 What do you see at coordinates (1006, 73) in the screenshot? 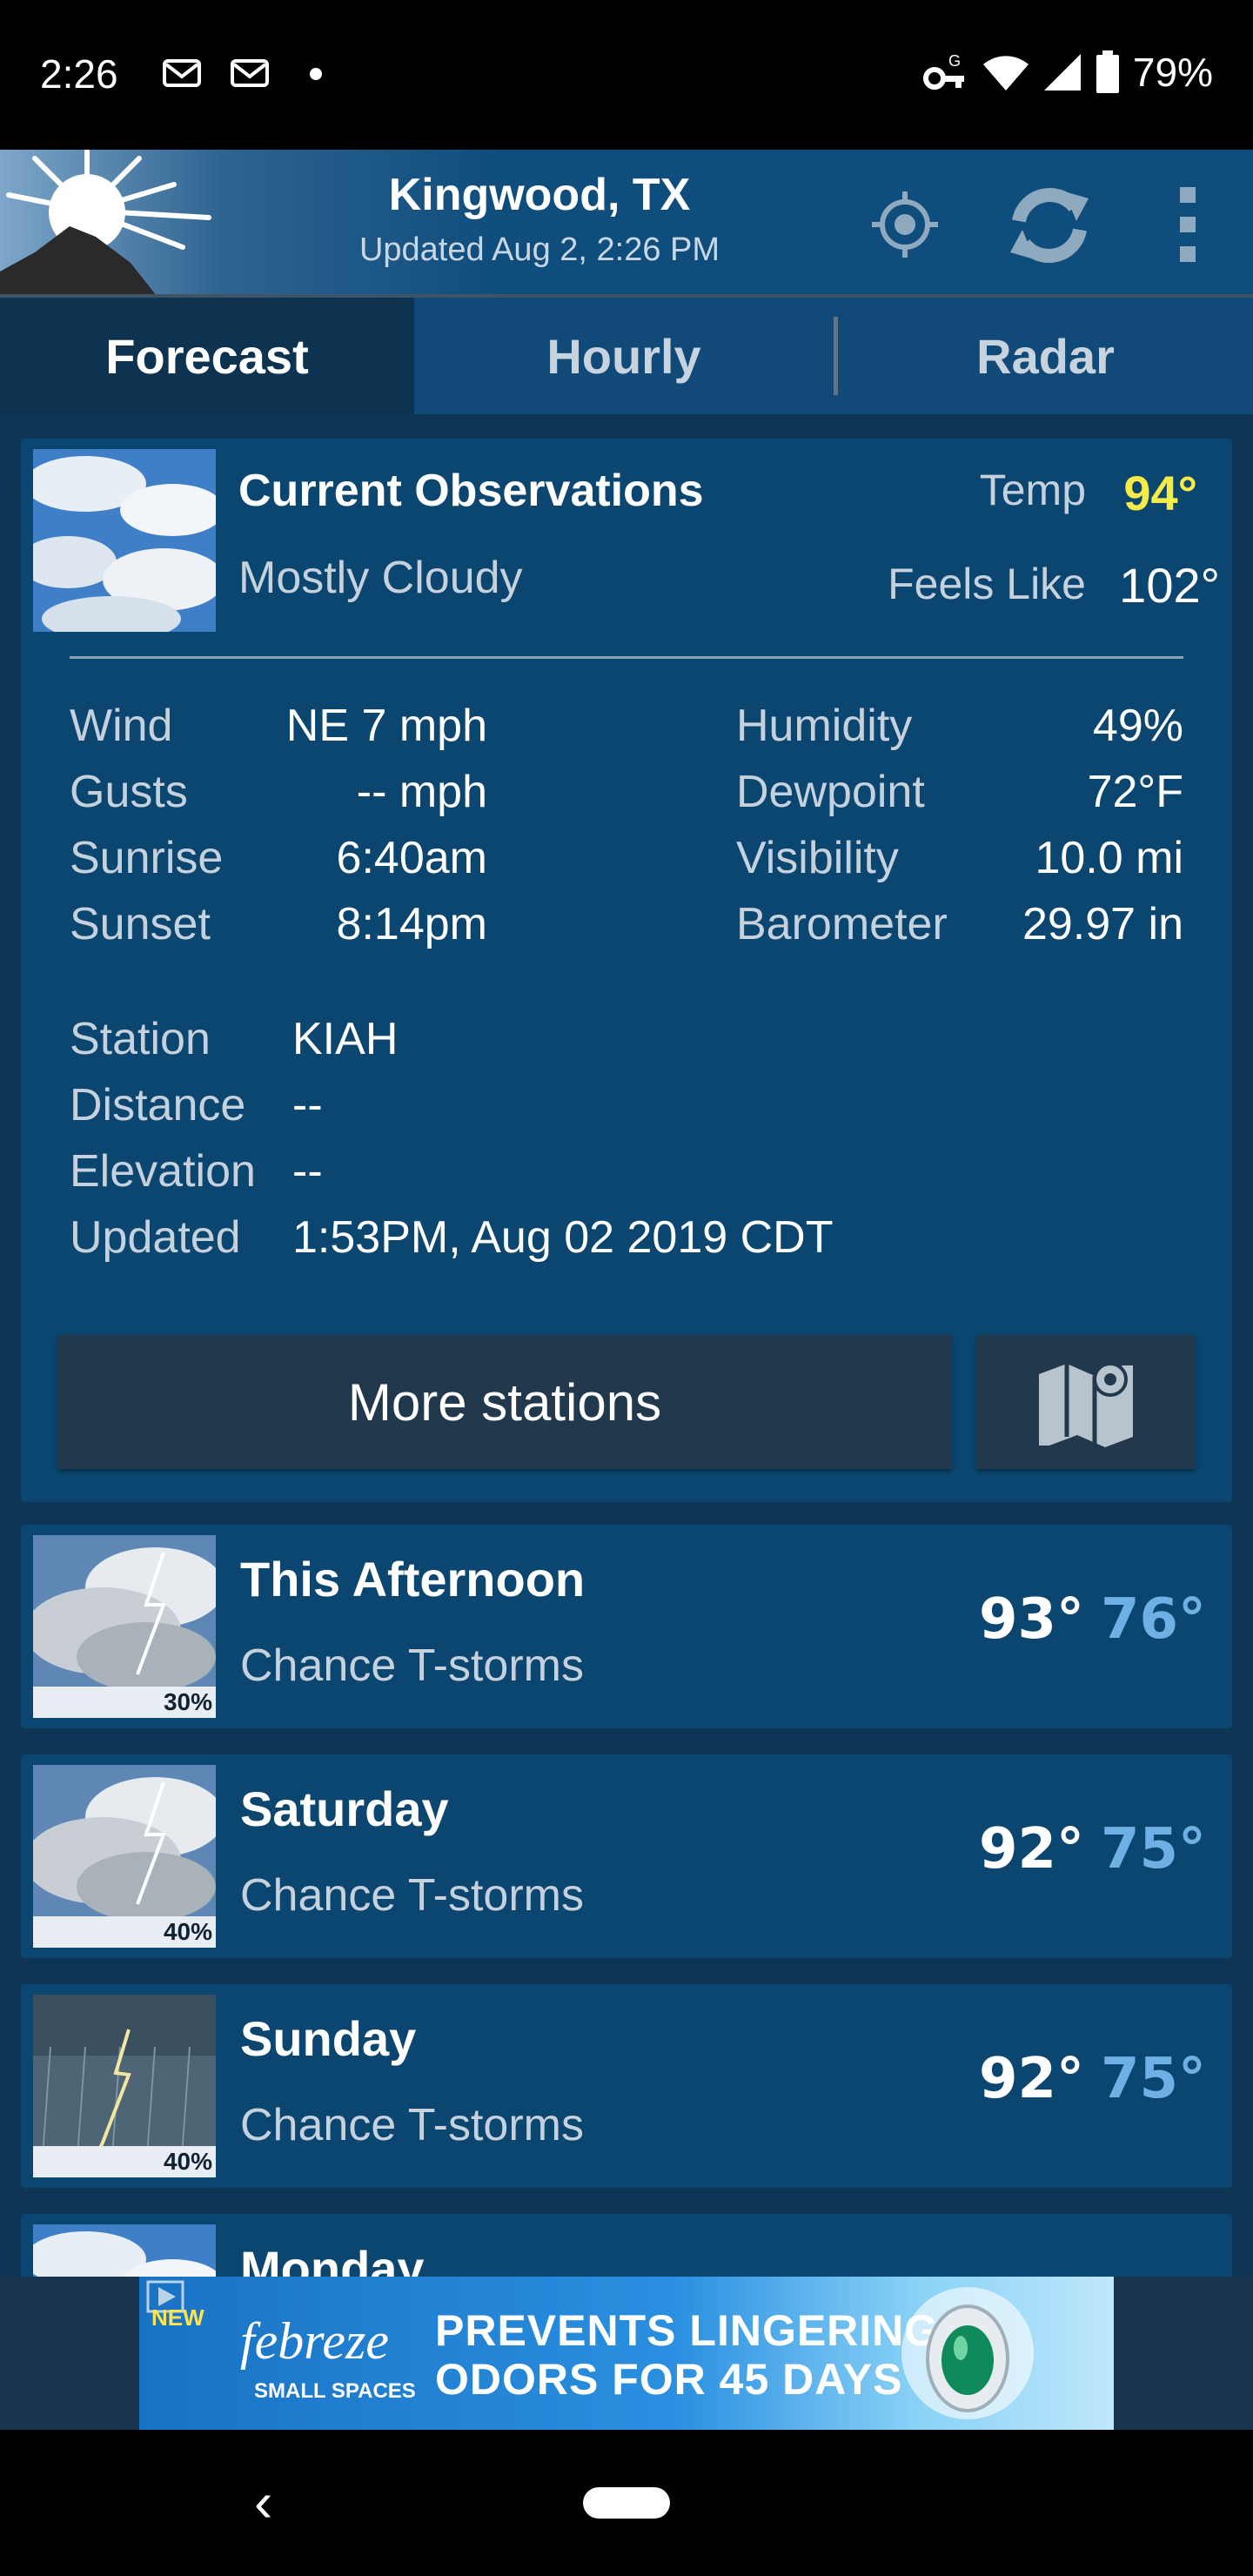
I see `wifi-icon` at bounding box center [1006, 73].